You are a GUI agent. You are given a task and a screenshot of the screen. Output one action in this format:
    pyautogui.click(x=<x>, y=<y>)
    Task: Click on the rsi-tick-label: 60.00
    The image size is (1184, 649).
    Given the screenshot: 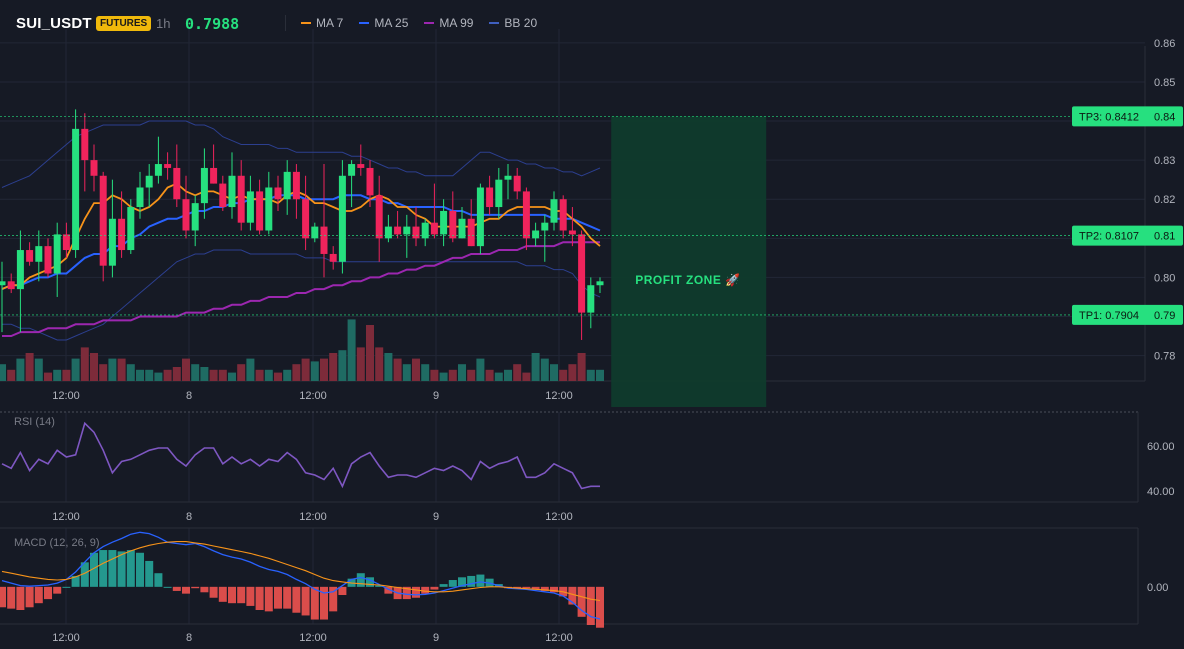 What is the action you would take?
    pyautogui.click(x=1161, y=447)
    